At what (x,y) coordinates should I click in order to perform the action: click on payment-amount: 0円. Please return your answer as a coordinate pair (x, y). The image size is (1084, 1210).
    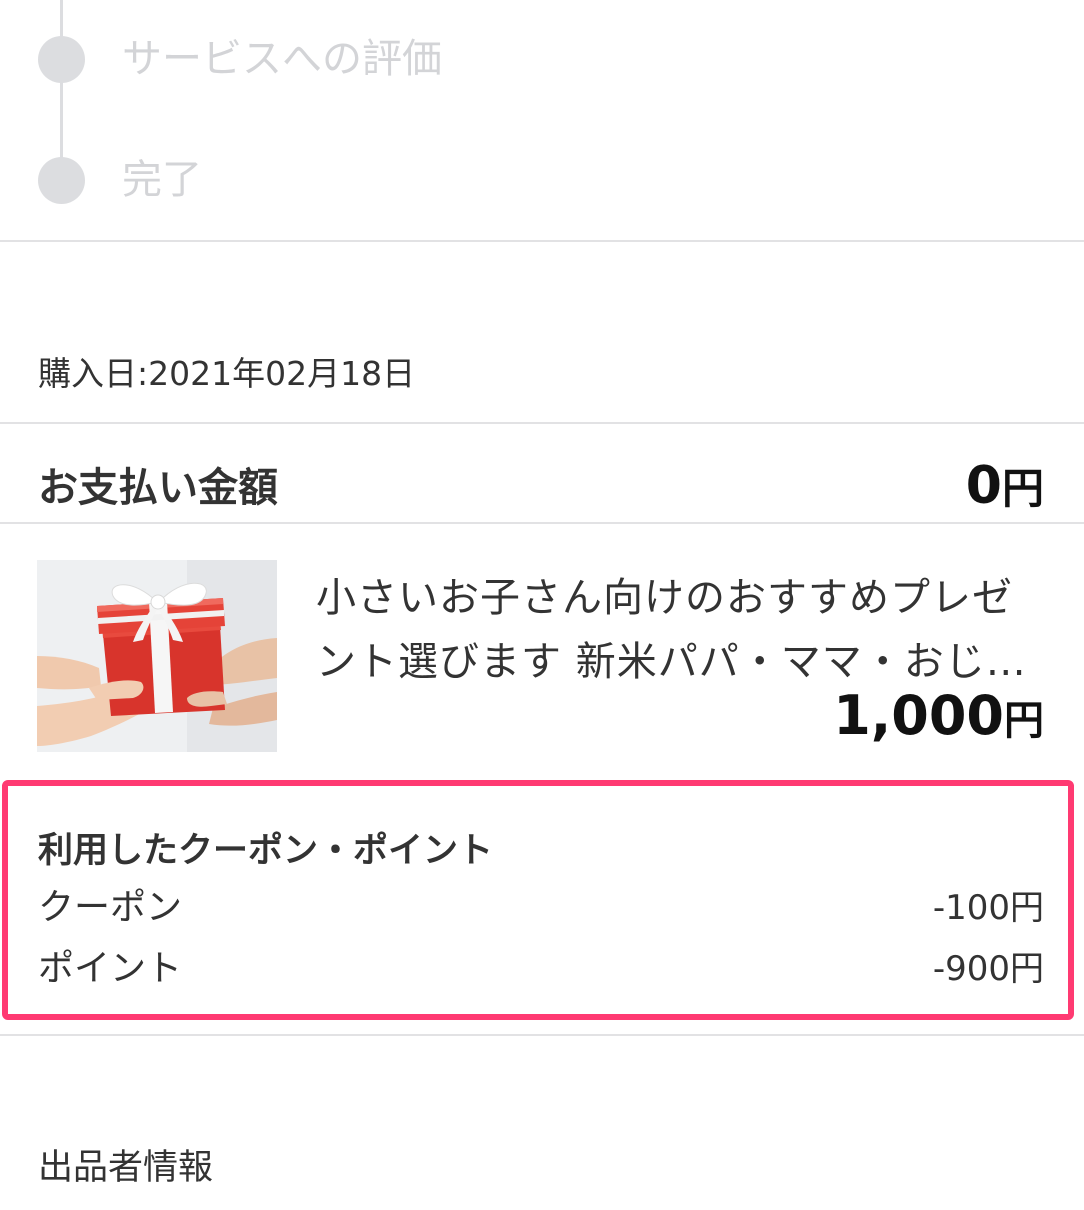
    Looking at the image, I should click on (1005, 487).